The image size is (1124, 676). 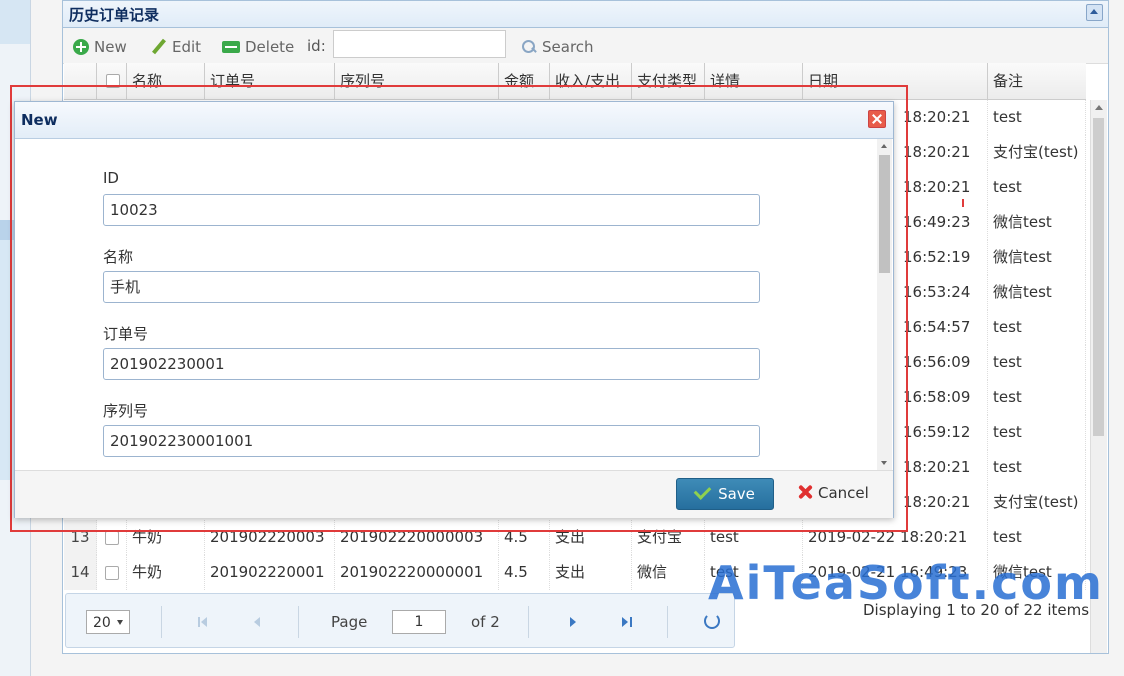 What do you see at coordinates (668, 572) in the screenshot?
I see `pay-type-cell: 微信` at bounding box center [668, 572].